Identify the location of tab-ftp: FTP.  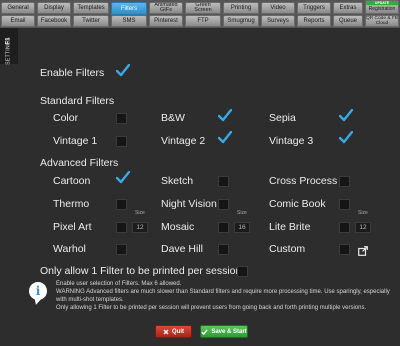
(203, 21).